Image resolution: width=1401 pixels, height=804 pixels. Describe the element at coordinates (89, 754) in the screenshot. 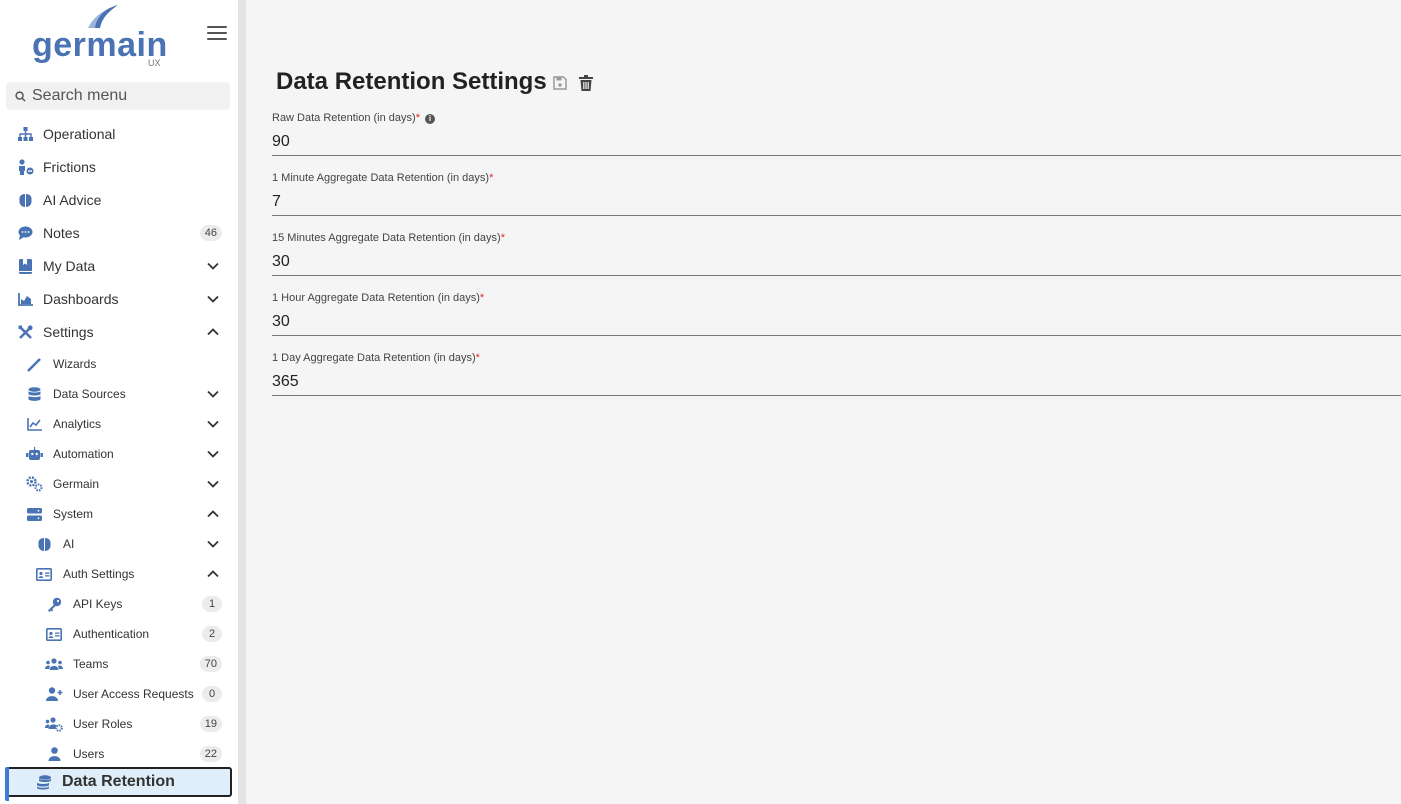

I see `nav-label: Users` at that location.